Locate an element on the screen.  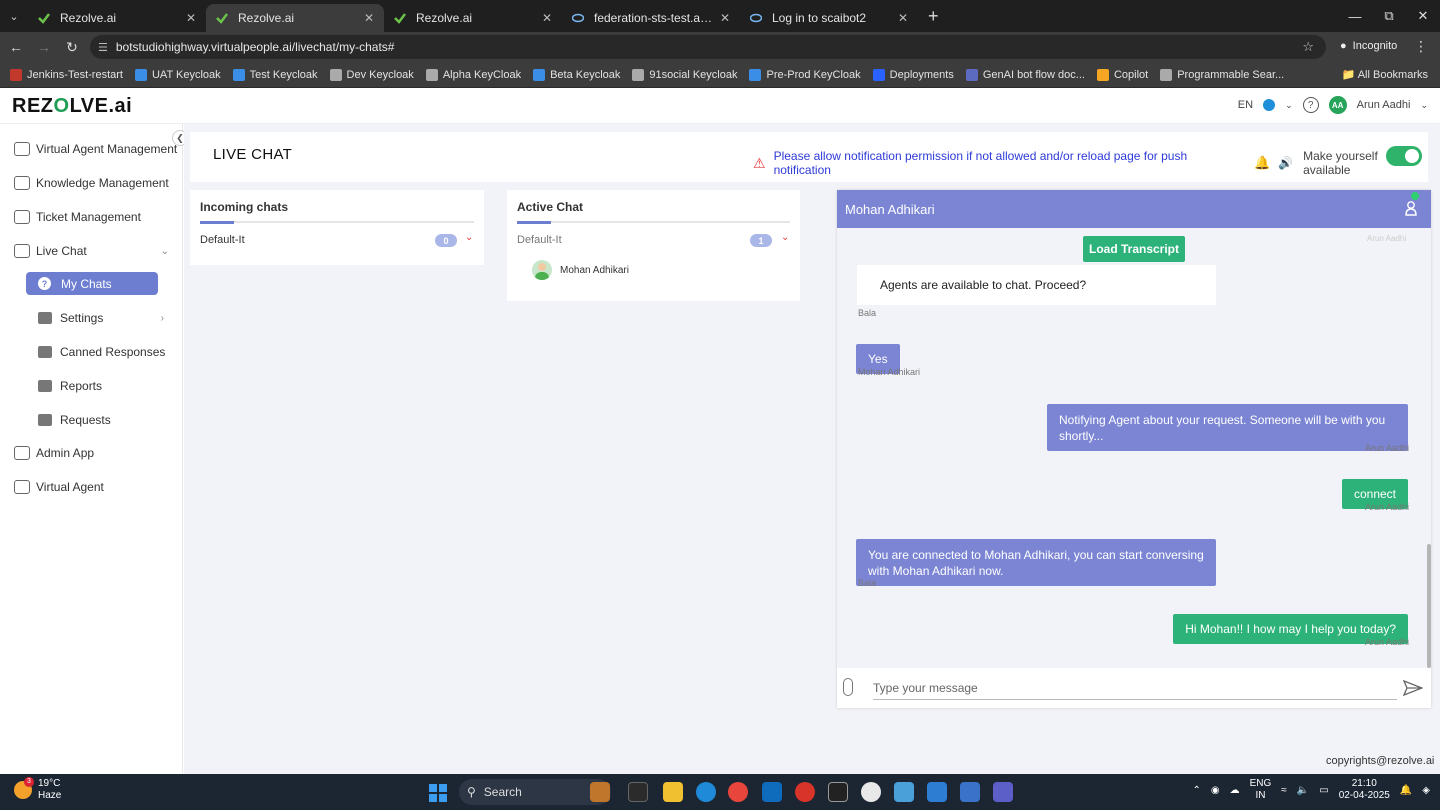
sidebar-item-my-chats: ? My Chats is located at coordinates (92, 283).